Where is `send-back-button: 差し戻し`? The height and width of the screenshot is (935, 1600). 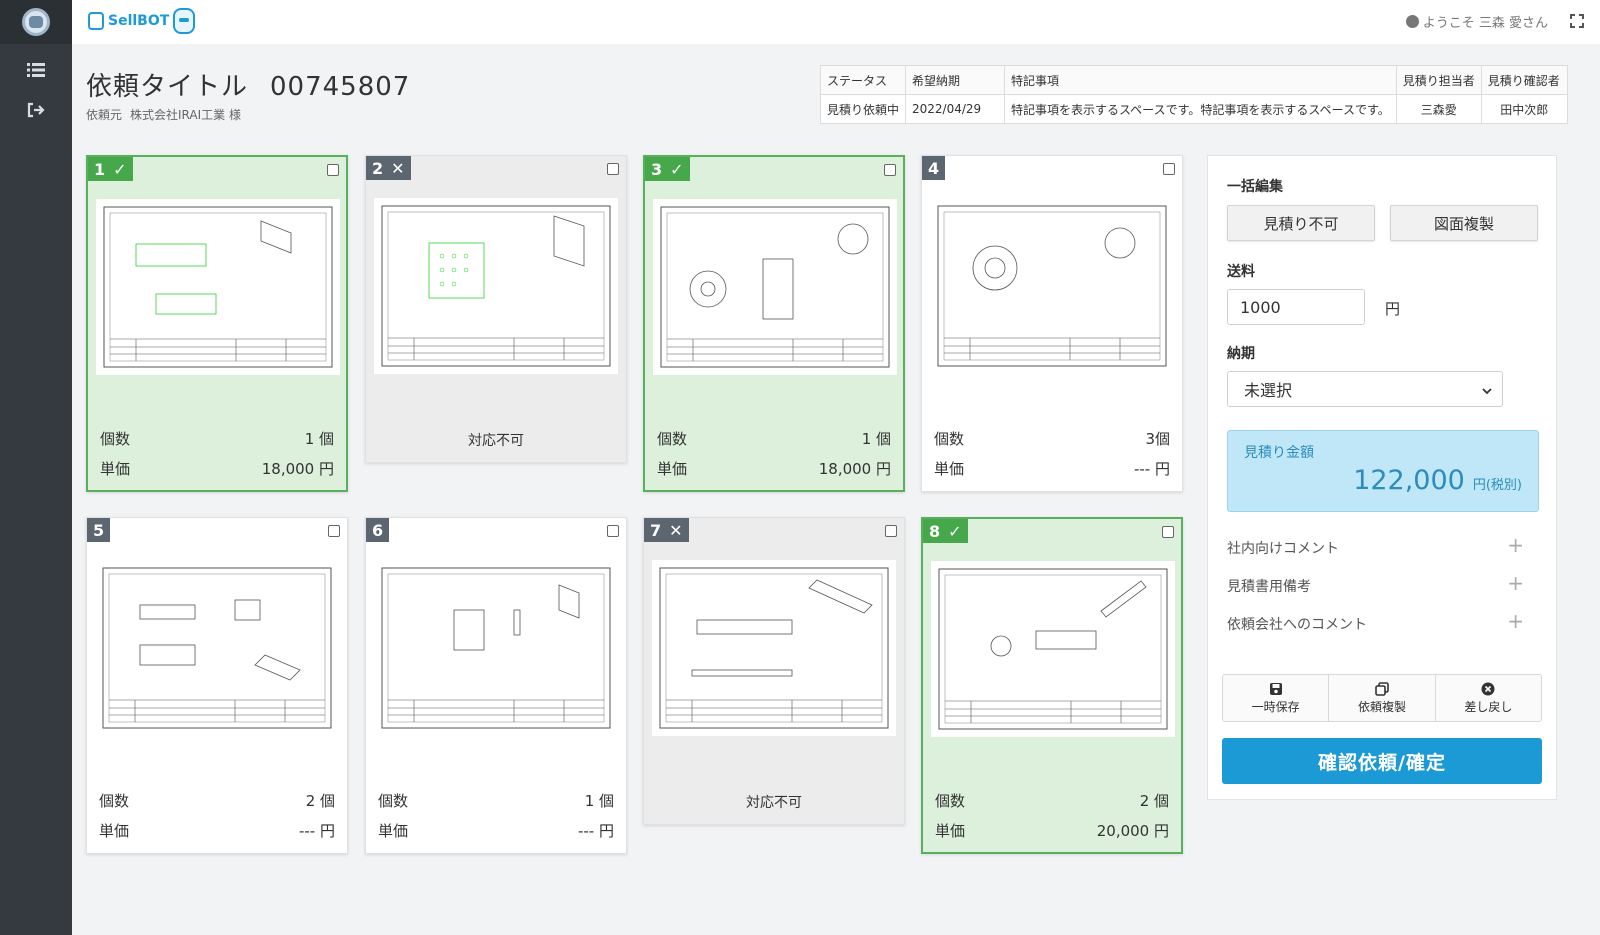
send-back-button: 差し戻し is located at coordinates (1487, 698).